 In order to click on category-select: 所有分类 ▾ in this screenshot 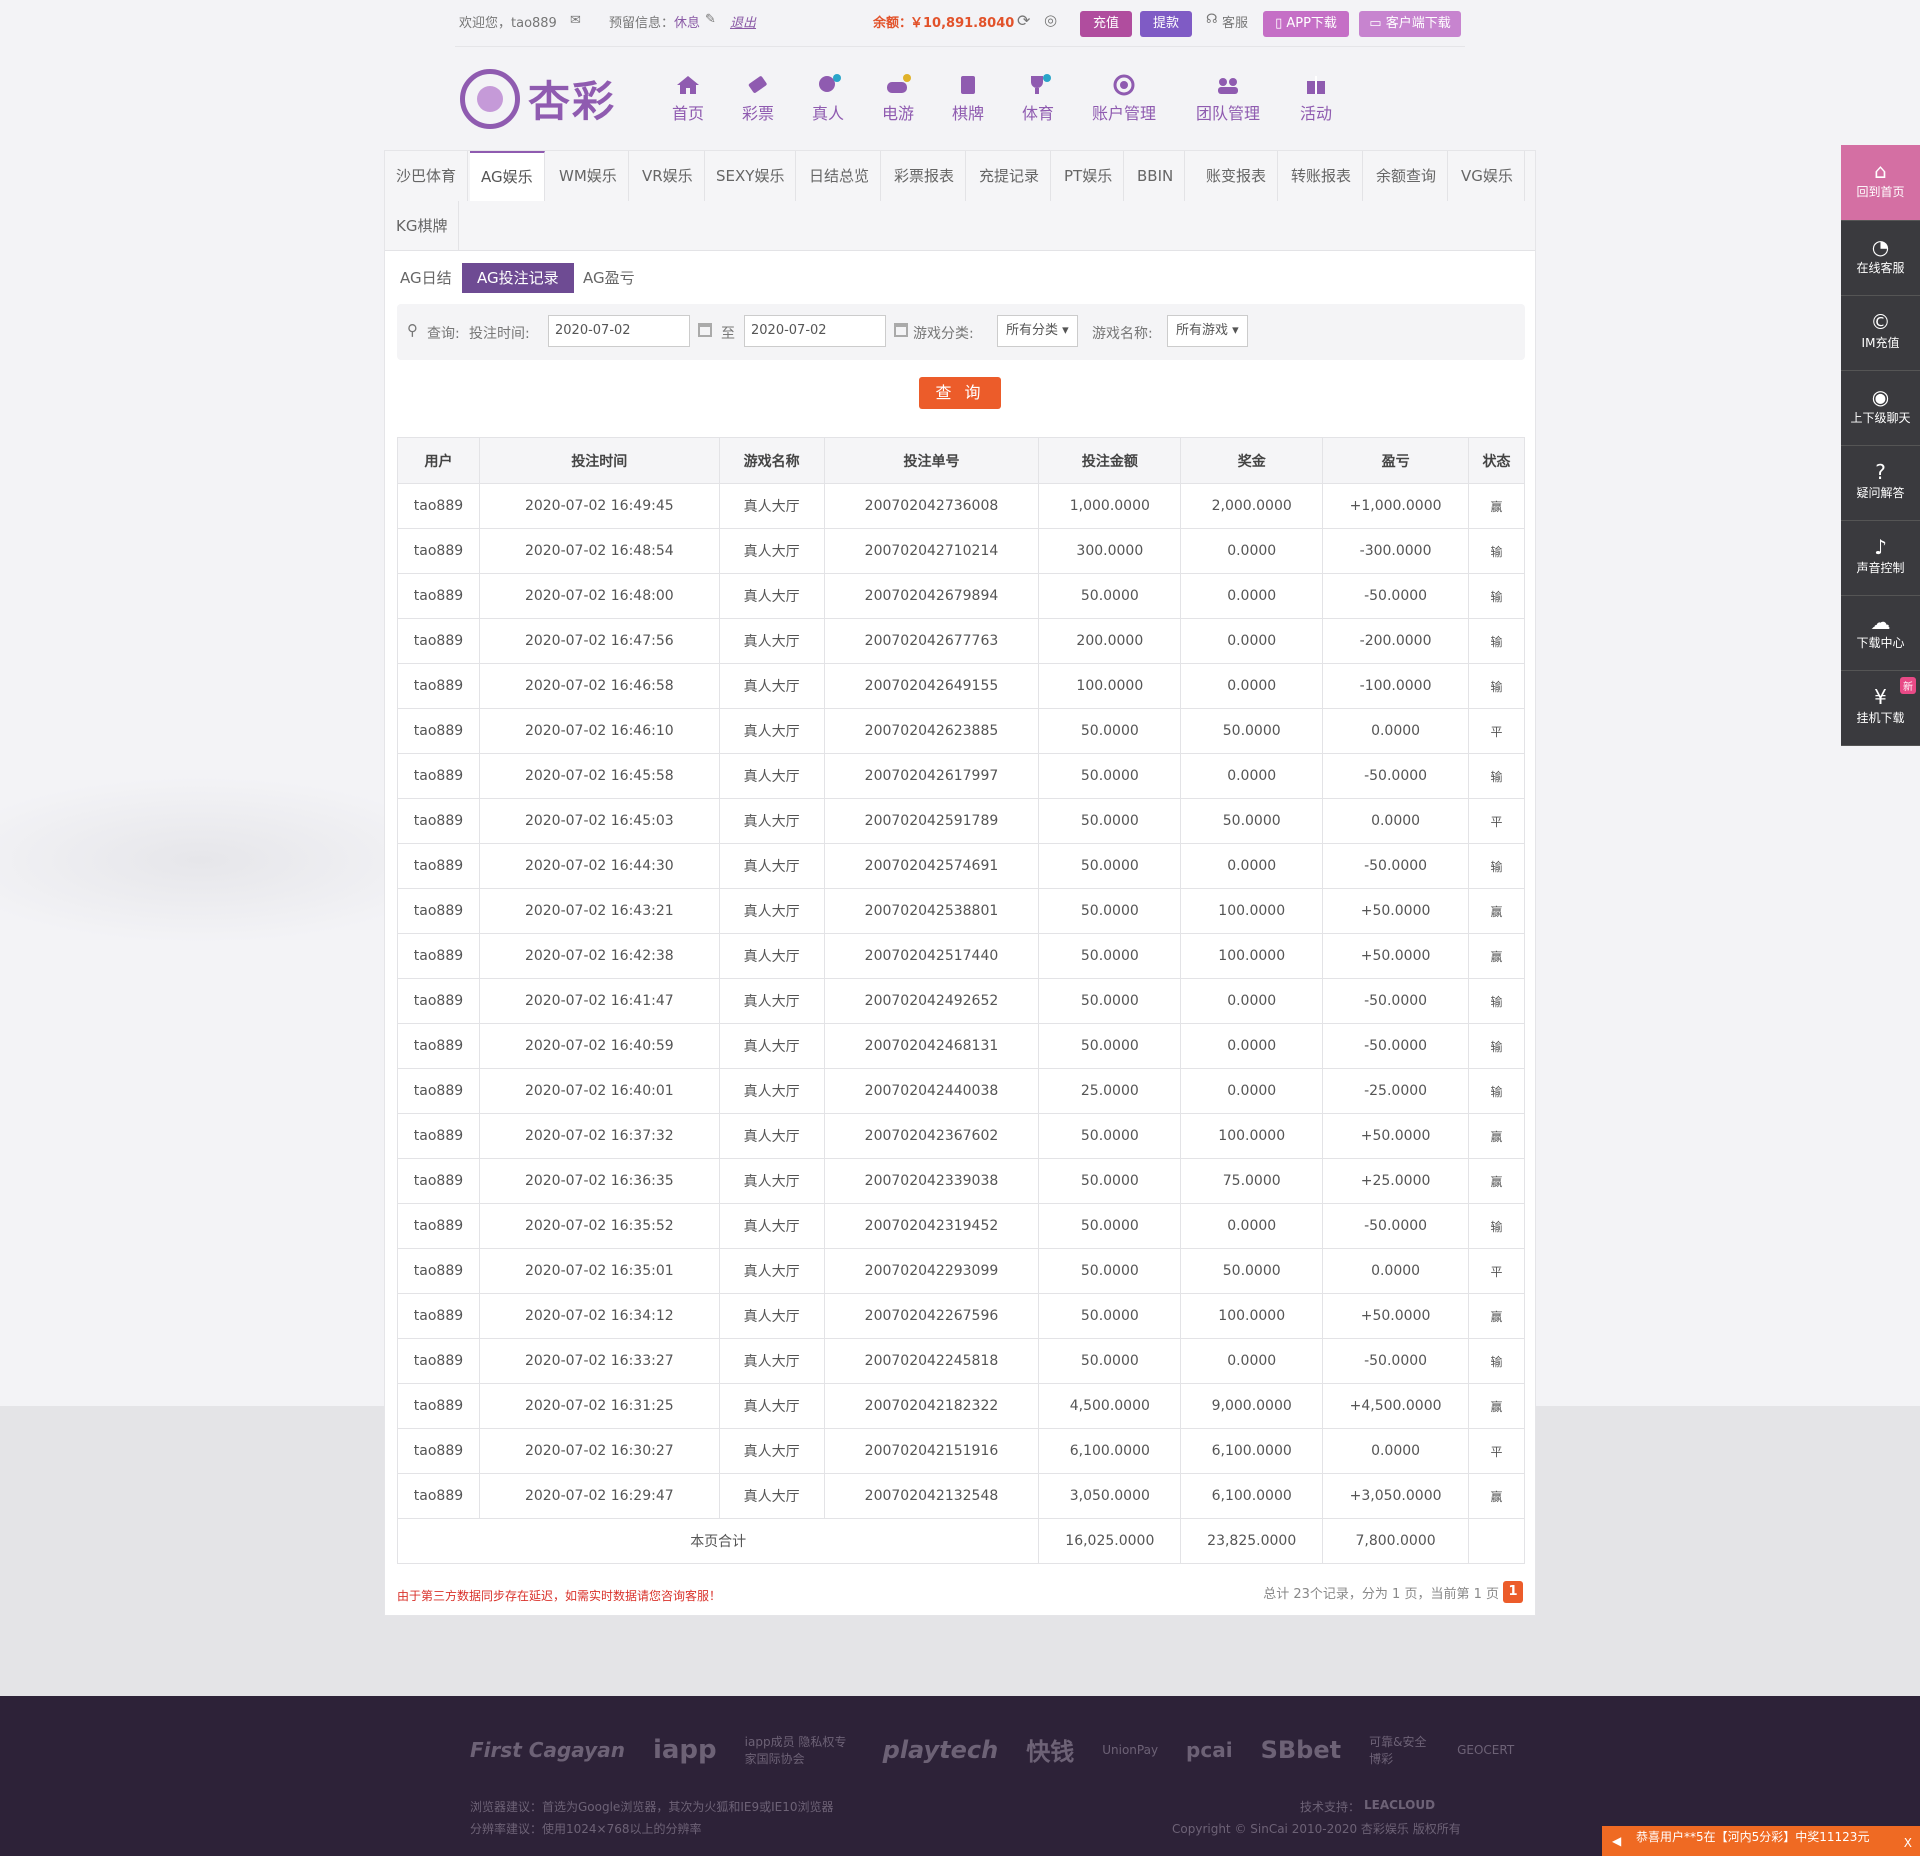, I will do `click(1037, 331)`.